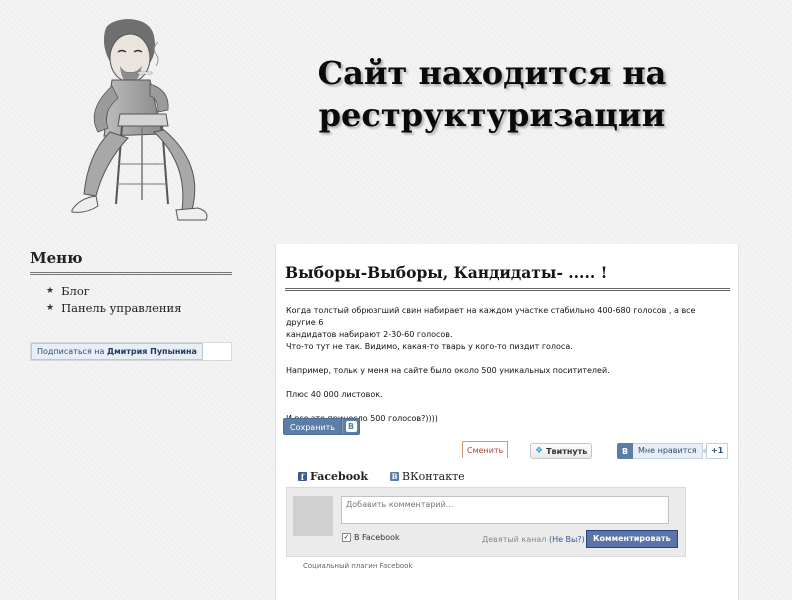 The image size is (792, 600). What do you see at coordinates (313, 516) in the screenshot?
I see `avatar` at bounding box center [313, 516].